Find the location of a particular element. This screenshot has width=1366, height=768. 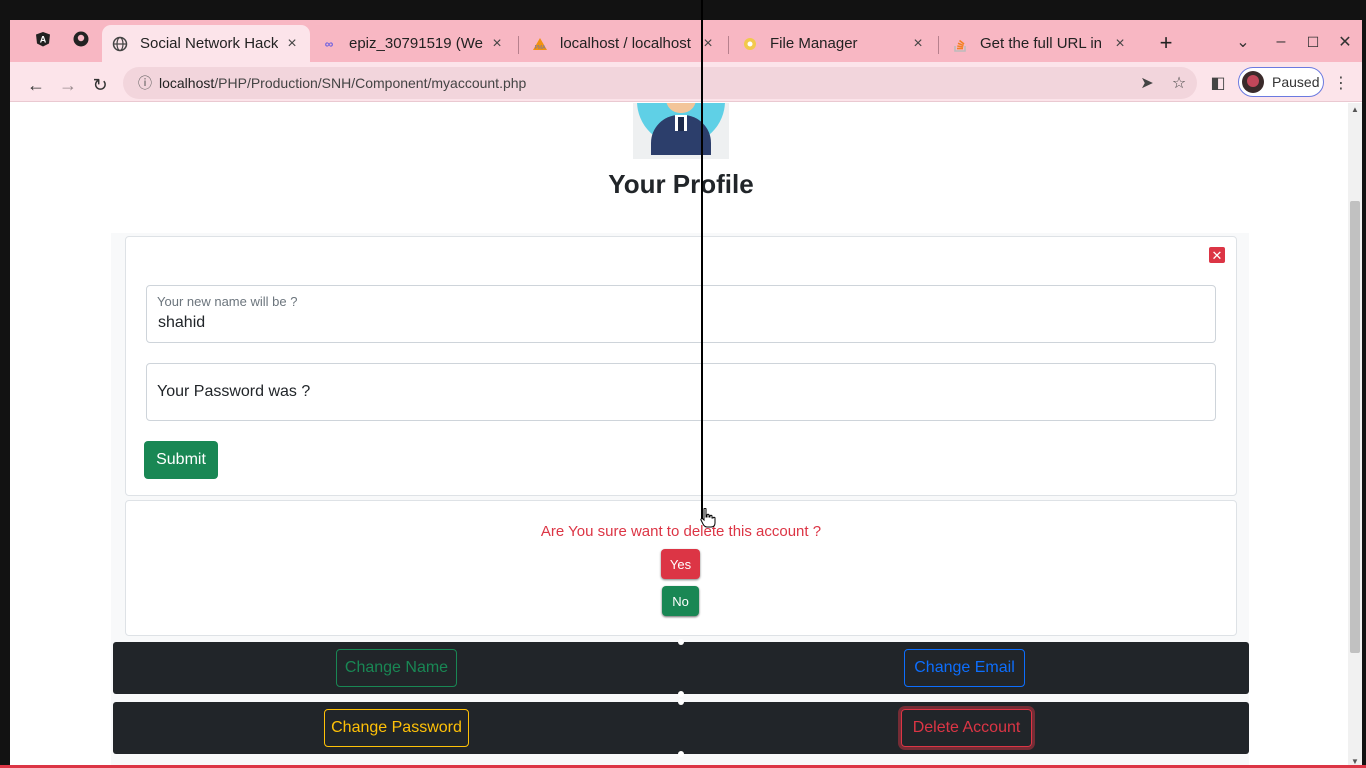

globe-icon is located at coordinates (120, 44).